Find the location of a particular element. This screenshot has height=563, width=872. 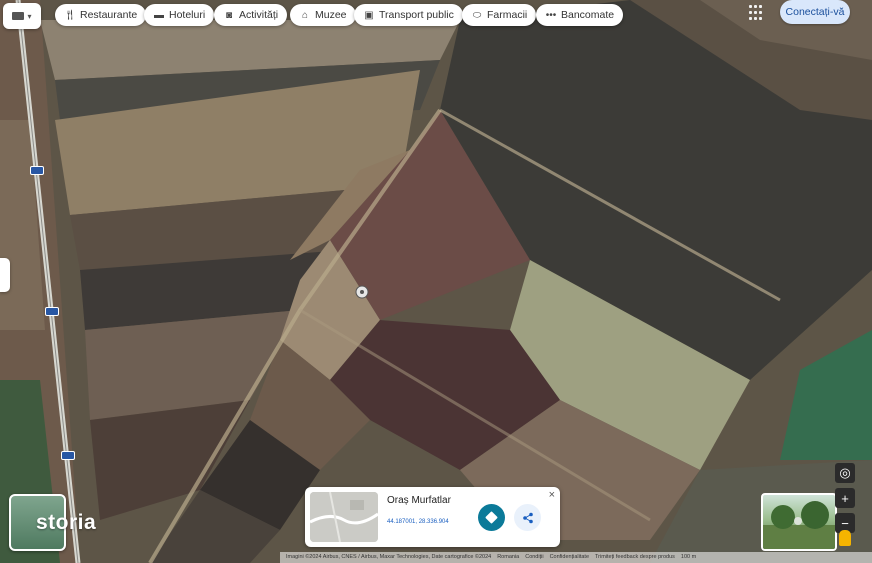

chip-label: Transport public is located at coordinates (416, 15).